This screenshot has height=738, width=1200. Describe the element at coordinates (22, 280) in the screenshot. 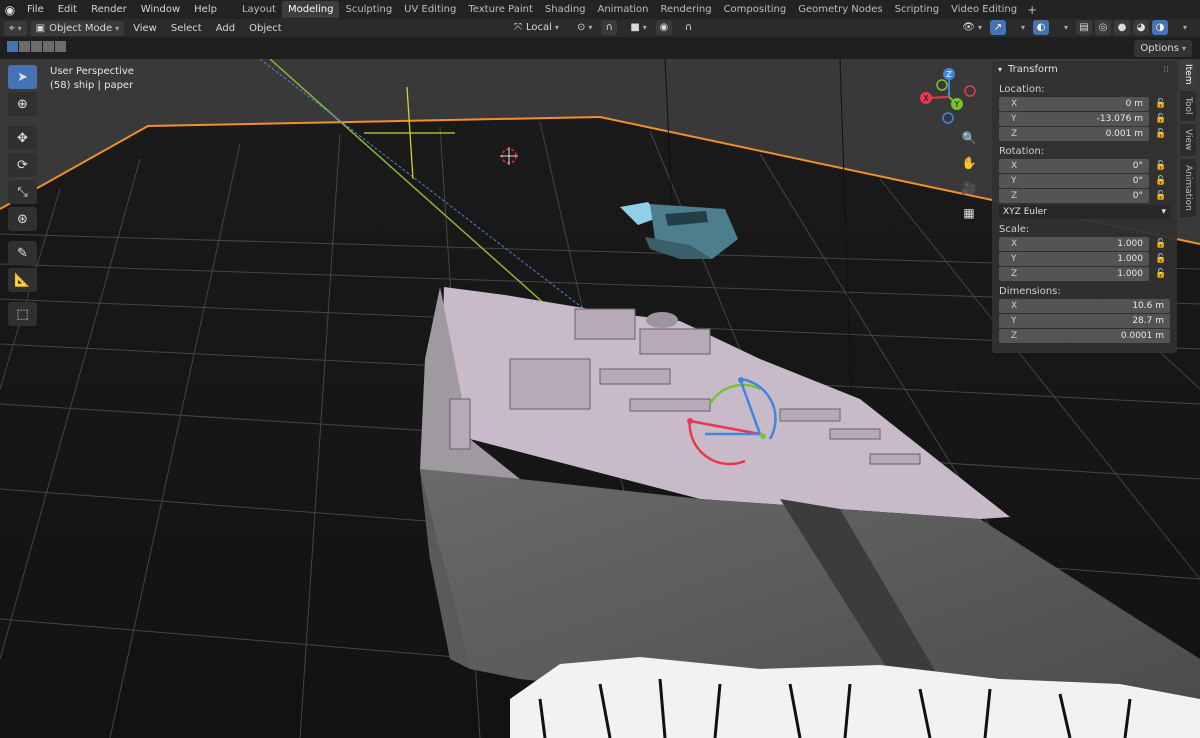

I see `measure-tool: 📐` at that location.